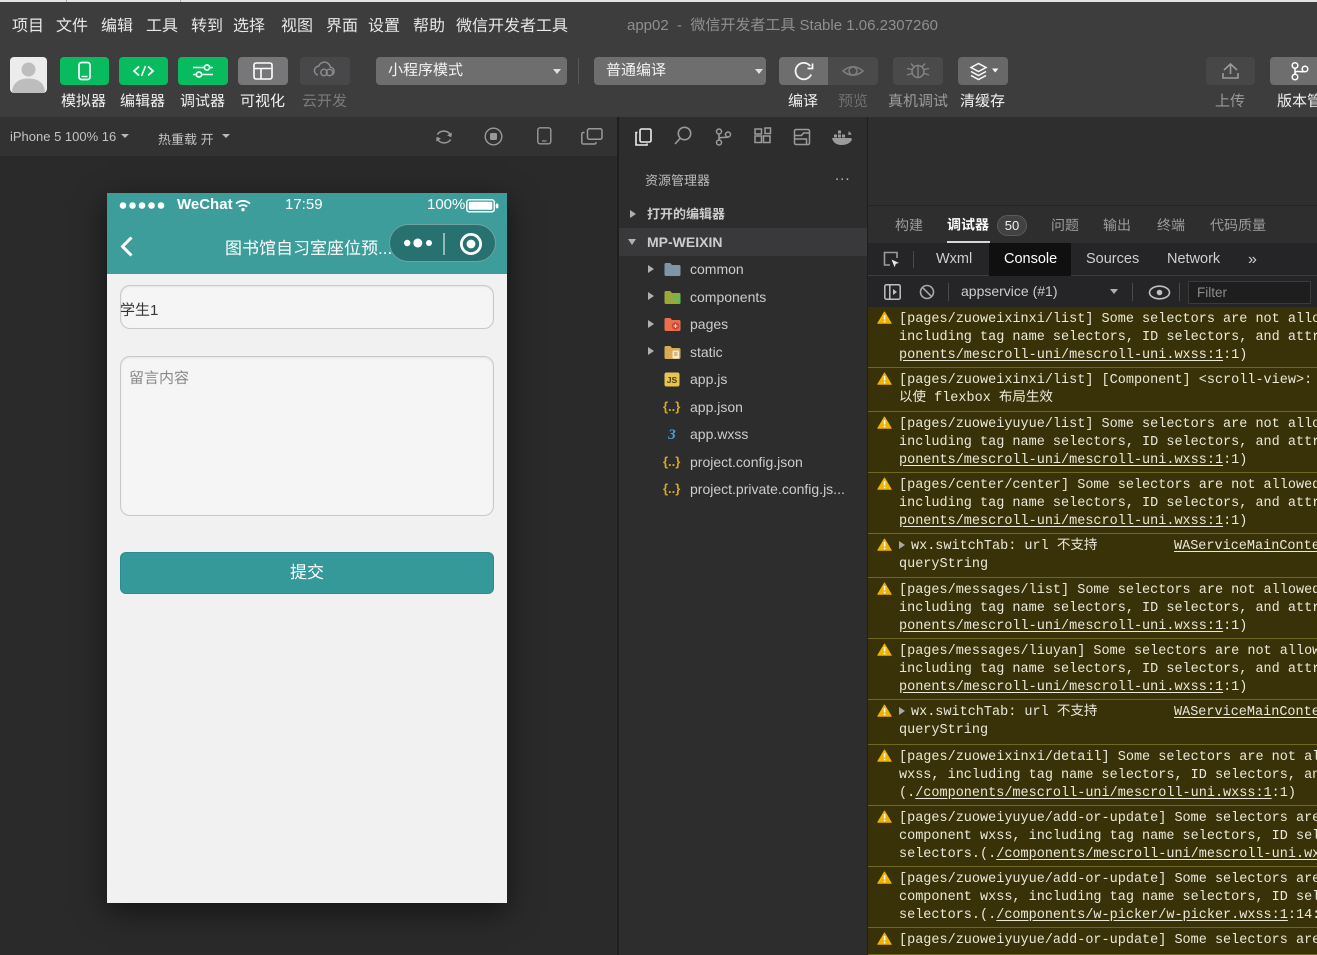  Describe the element at coordinates (672, 380) in the screenshot. I see `svg-text: JS` at that location.